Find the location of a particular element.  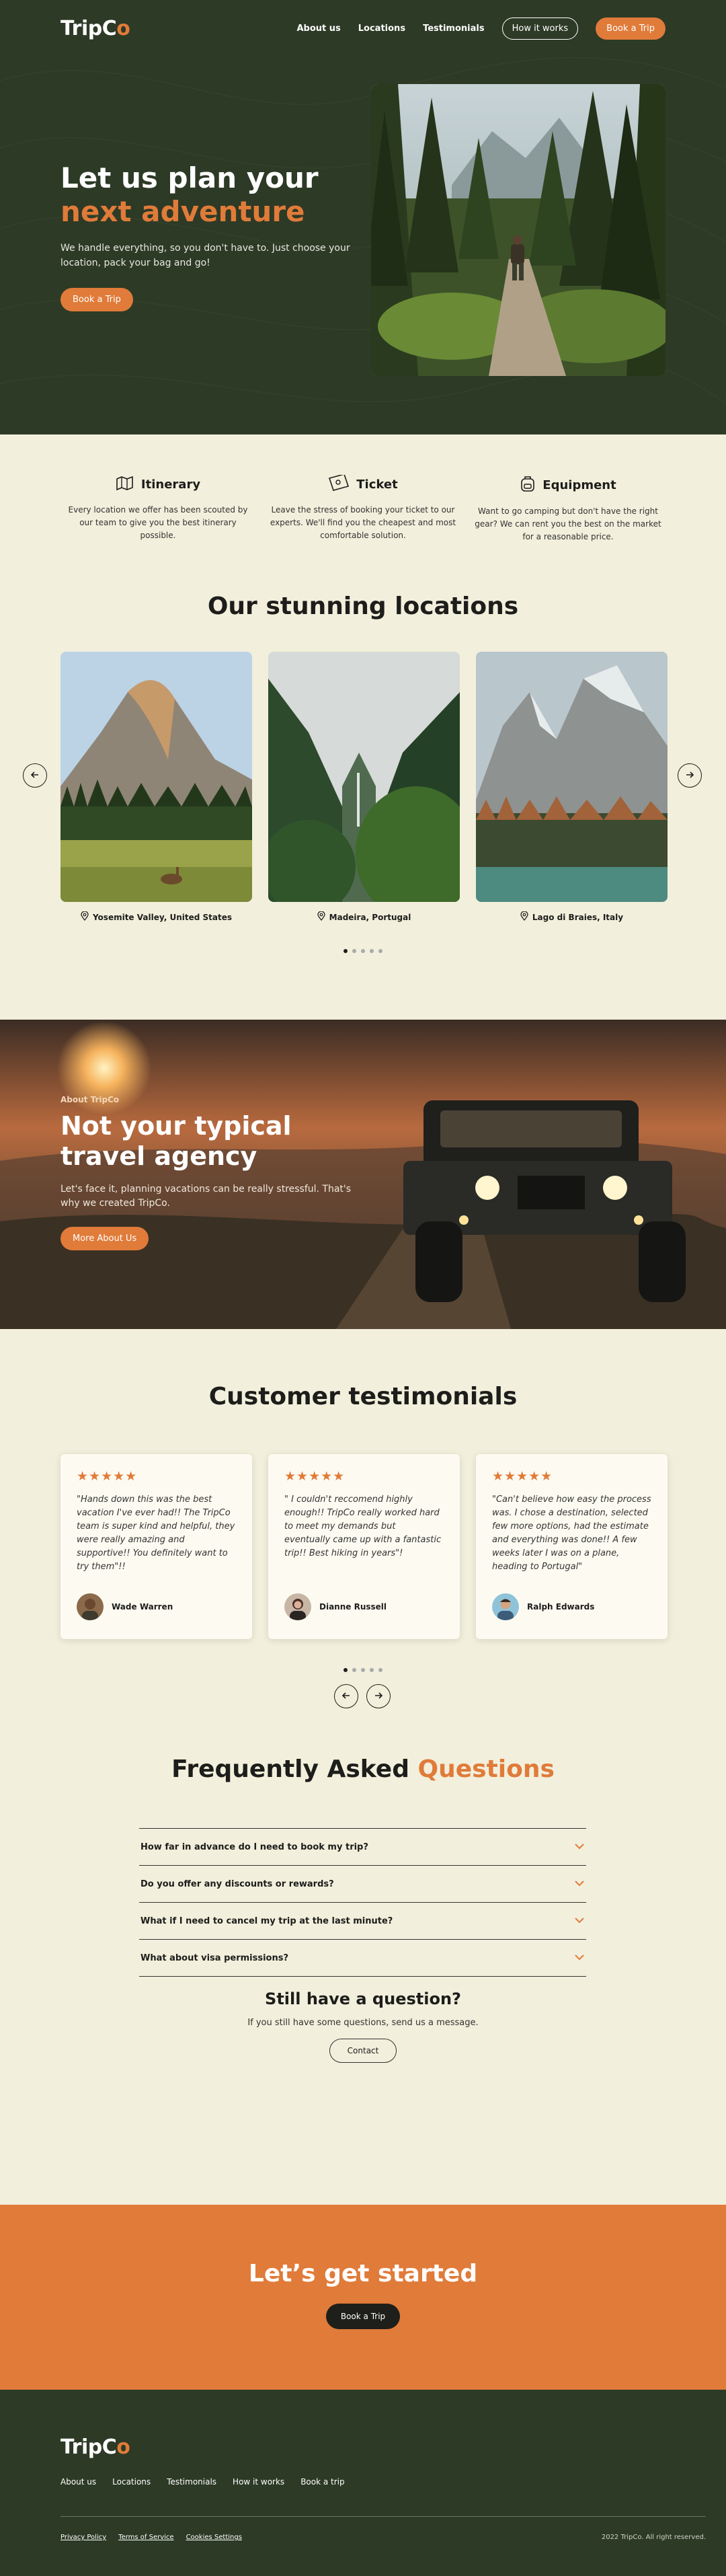

feature-title: Itinerary is located at coordinates (158, 484).